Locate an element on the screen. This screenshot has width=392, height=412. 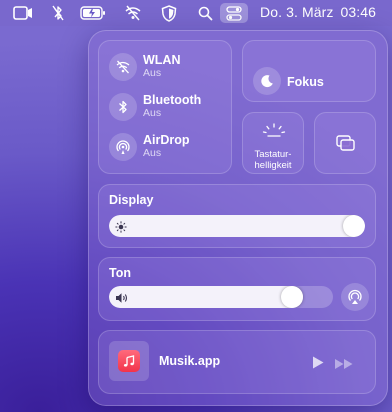
fast-forward-icon is located at coordinates (344, 366).